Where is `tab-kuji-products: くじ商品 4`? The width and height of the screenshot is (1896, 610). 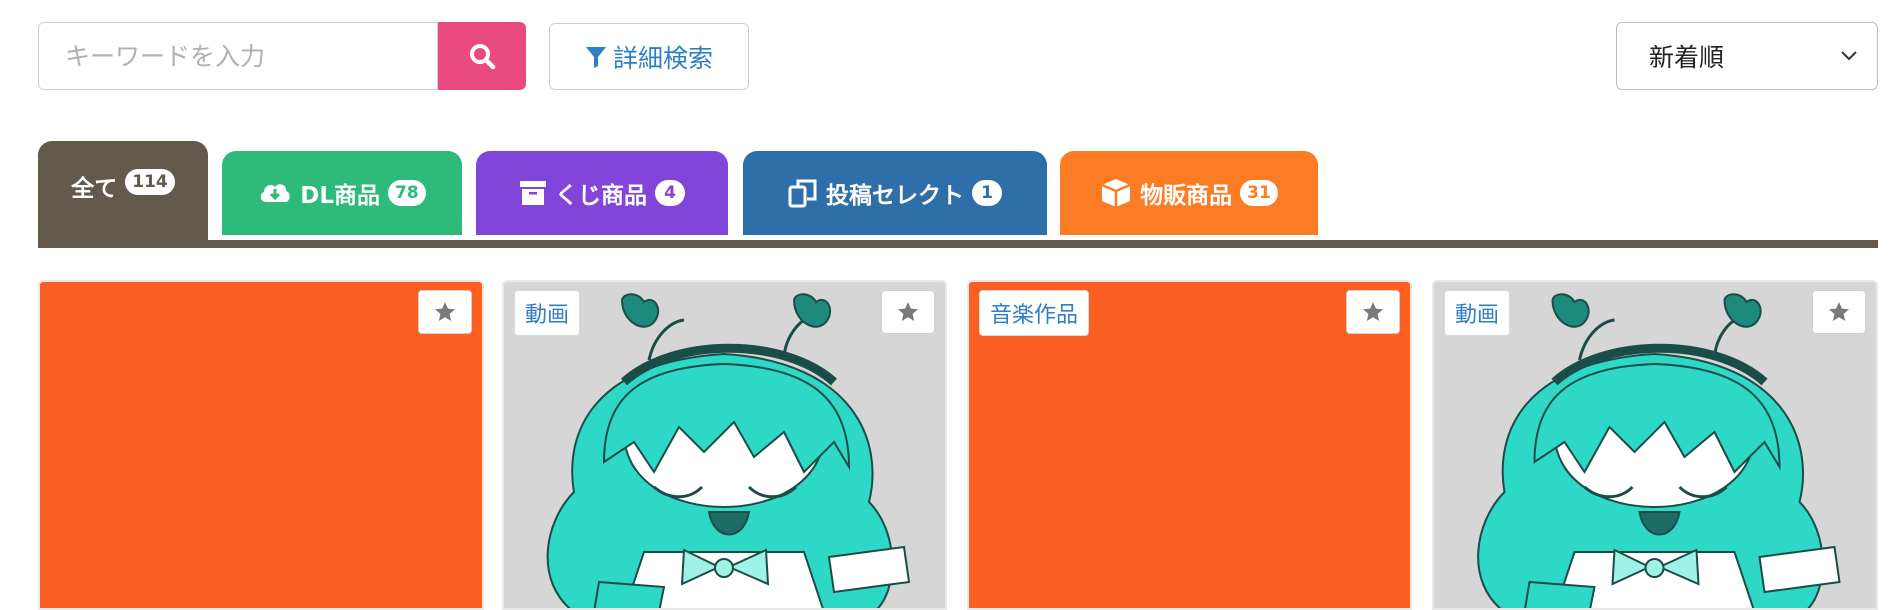 tab-kuji-products: くじ商品 4 is located at coordinates (602, 193).